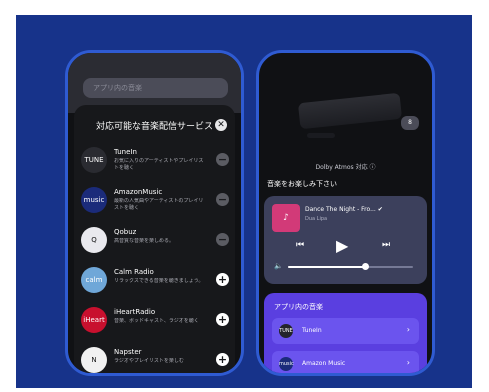  What do you see at coordinates (327, 267) in the screenshot?
I see `volume-slider-fill` at bounding box center [327, 267].